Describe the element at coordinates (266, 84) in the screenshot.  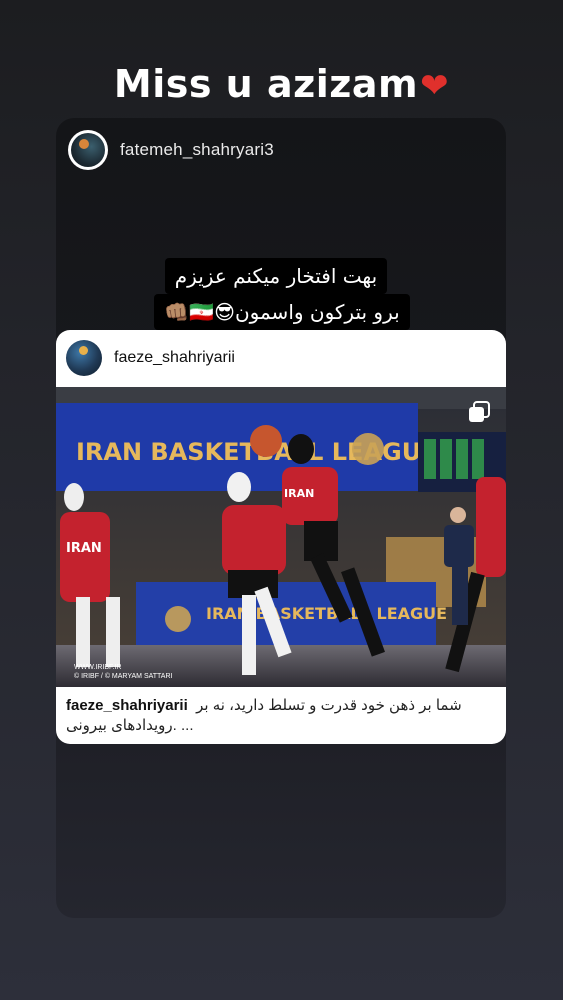
I see `story-title-text: Miss u azizam` at that location.